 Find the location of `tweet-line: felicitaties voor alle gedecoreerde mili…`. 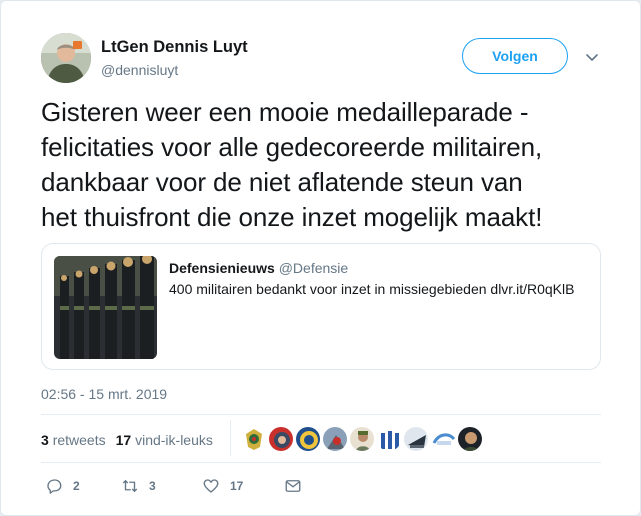

tweet-line: felicitaties voor alle gedecoreerde mili… is located at coordinates (292, 147).